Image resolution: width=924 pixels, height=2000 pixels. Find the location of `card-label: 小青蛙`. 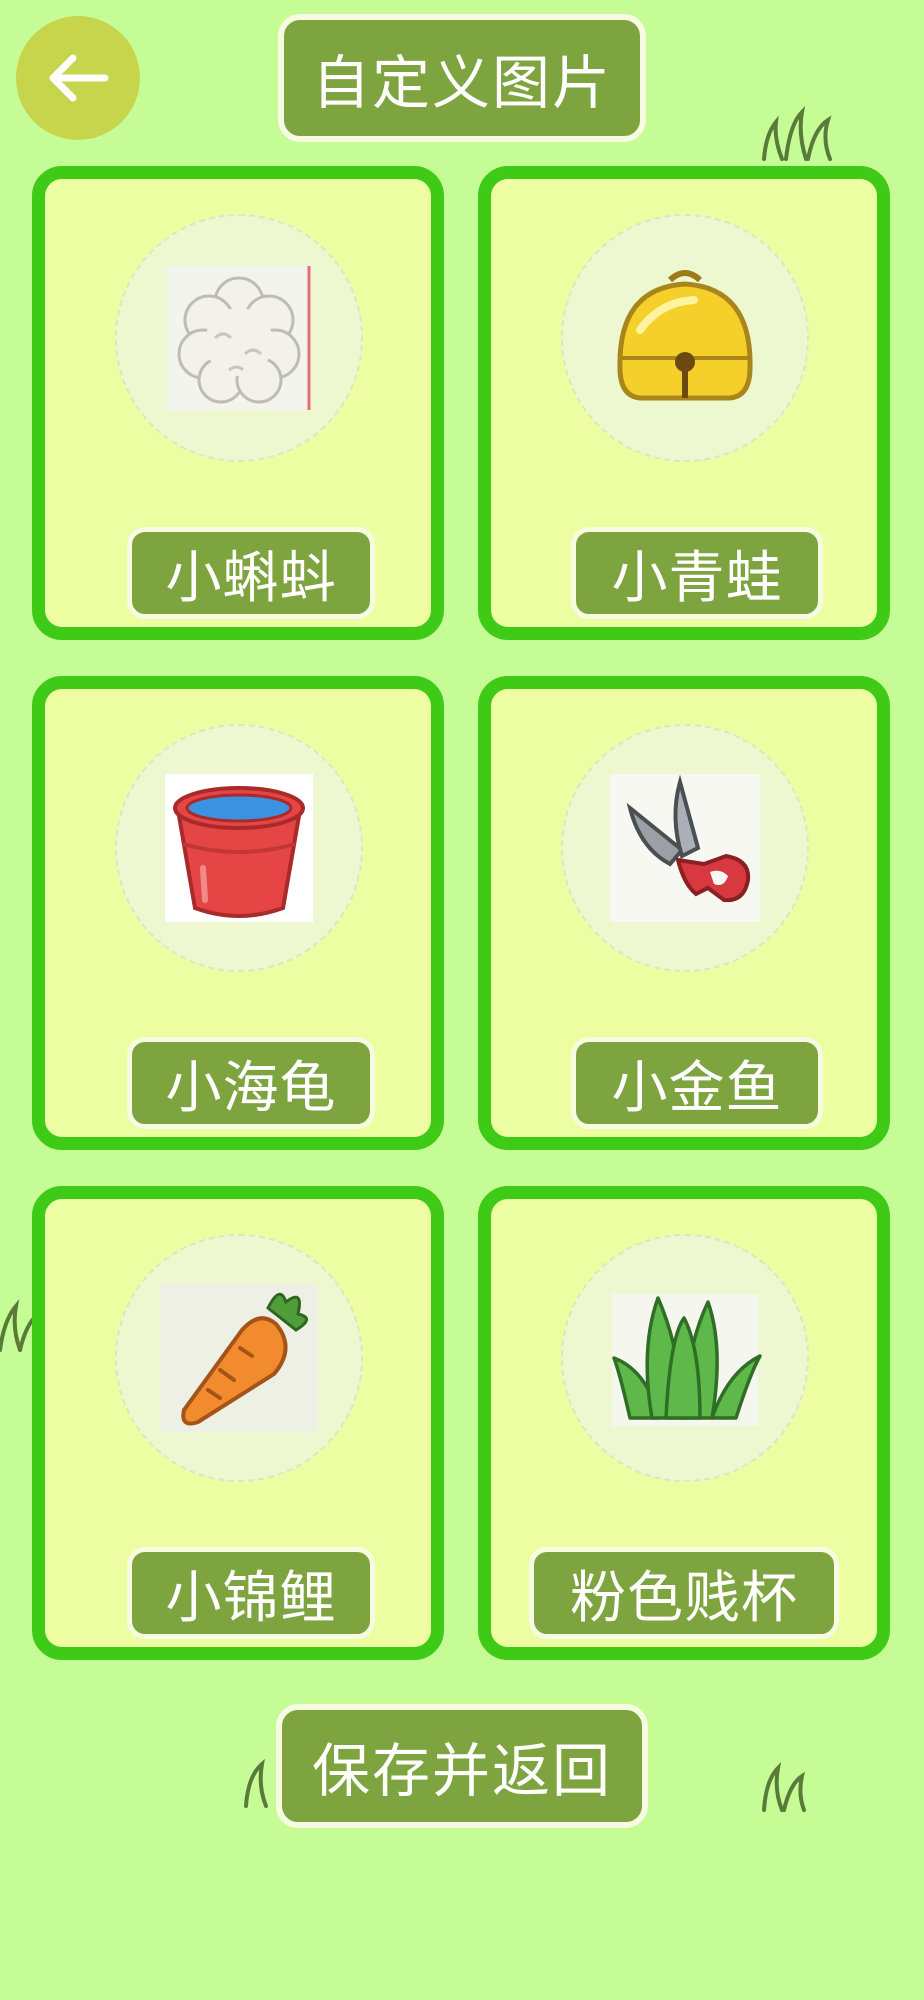

card-label: 小青蛙 is located at coordinates (697, 573).